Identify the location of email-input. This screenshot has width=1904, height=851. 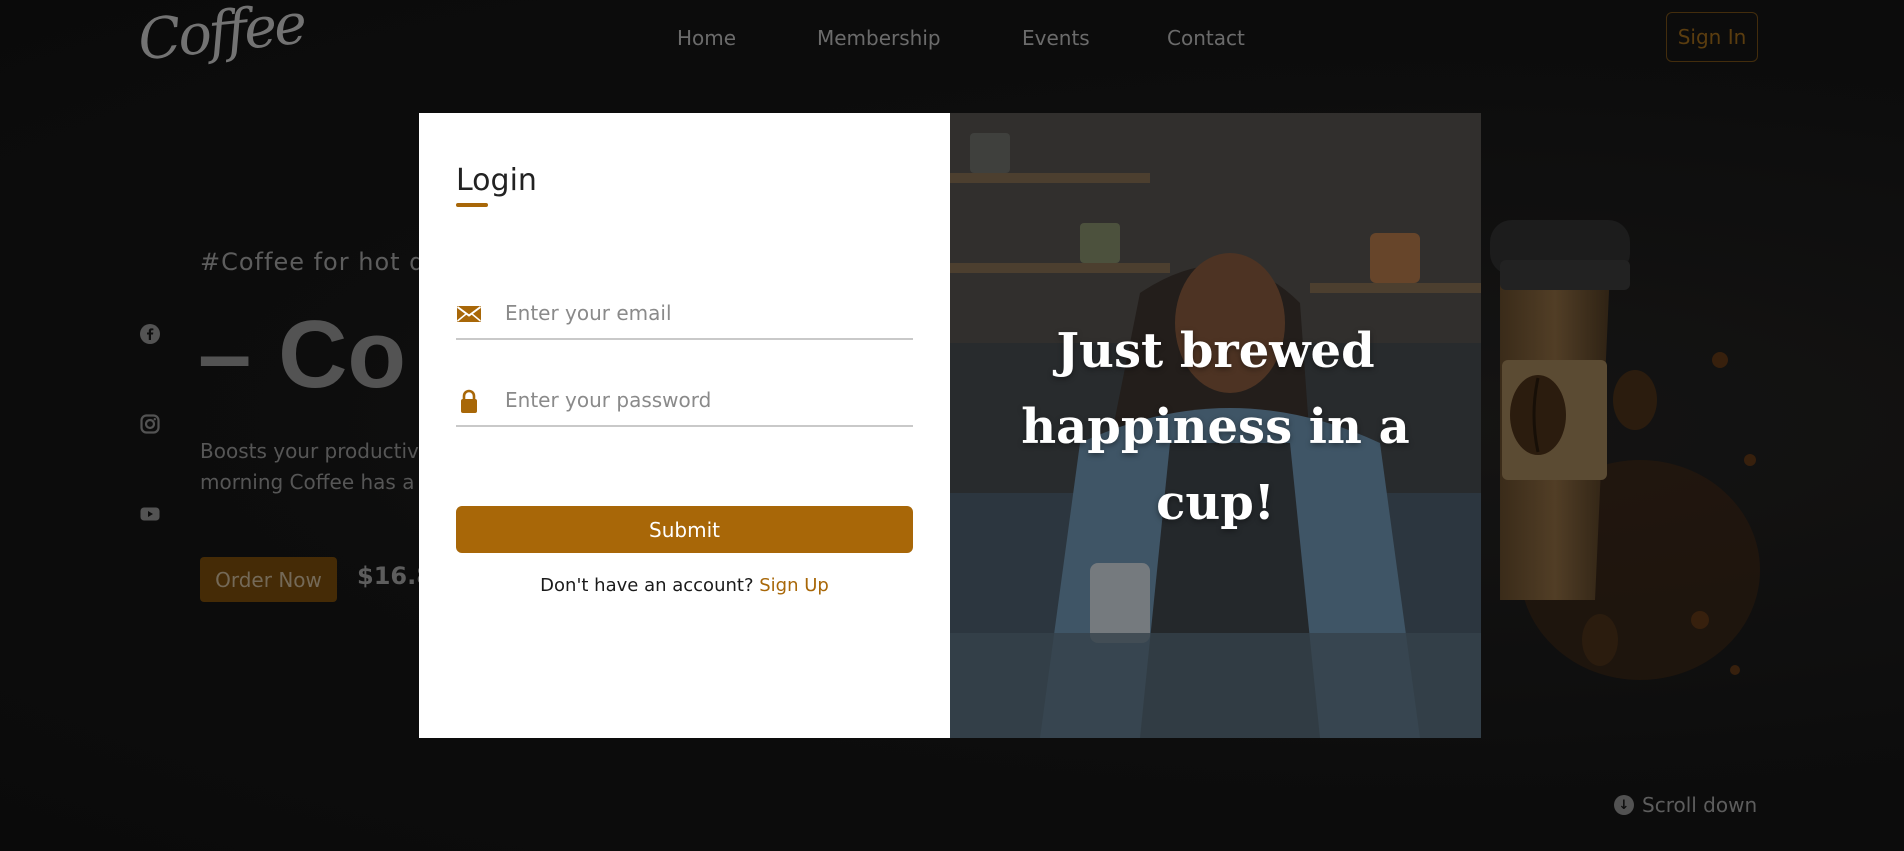
(705, 313).